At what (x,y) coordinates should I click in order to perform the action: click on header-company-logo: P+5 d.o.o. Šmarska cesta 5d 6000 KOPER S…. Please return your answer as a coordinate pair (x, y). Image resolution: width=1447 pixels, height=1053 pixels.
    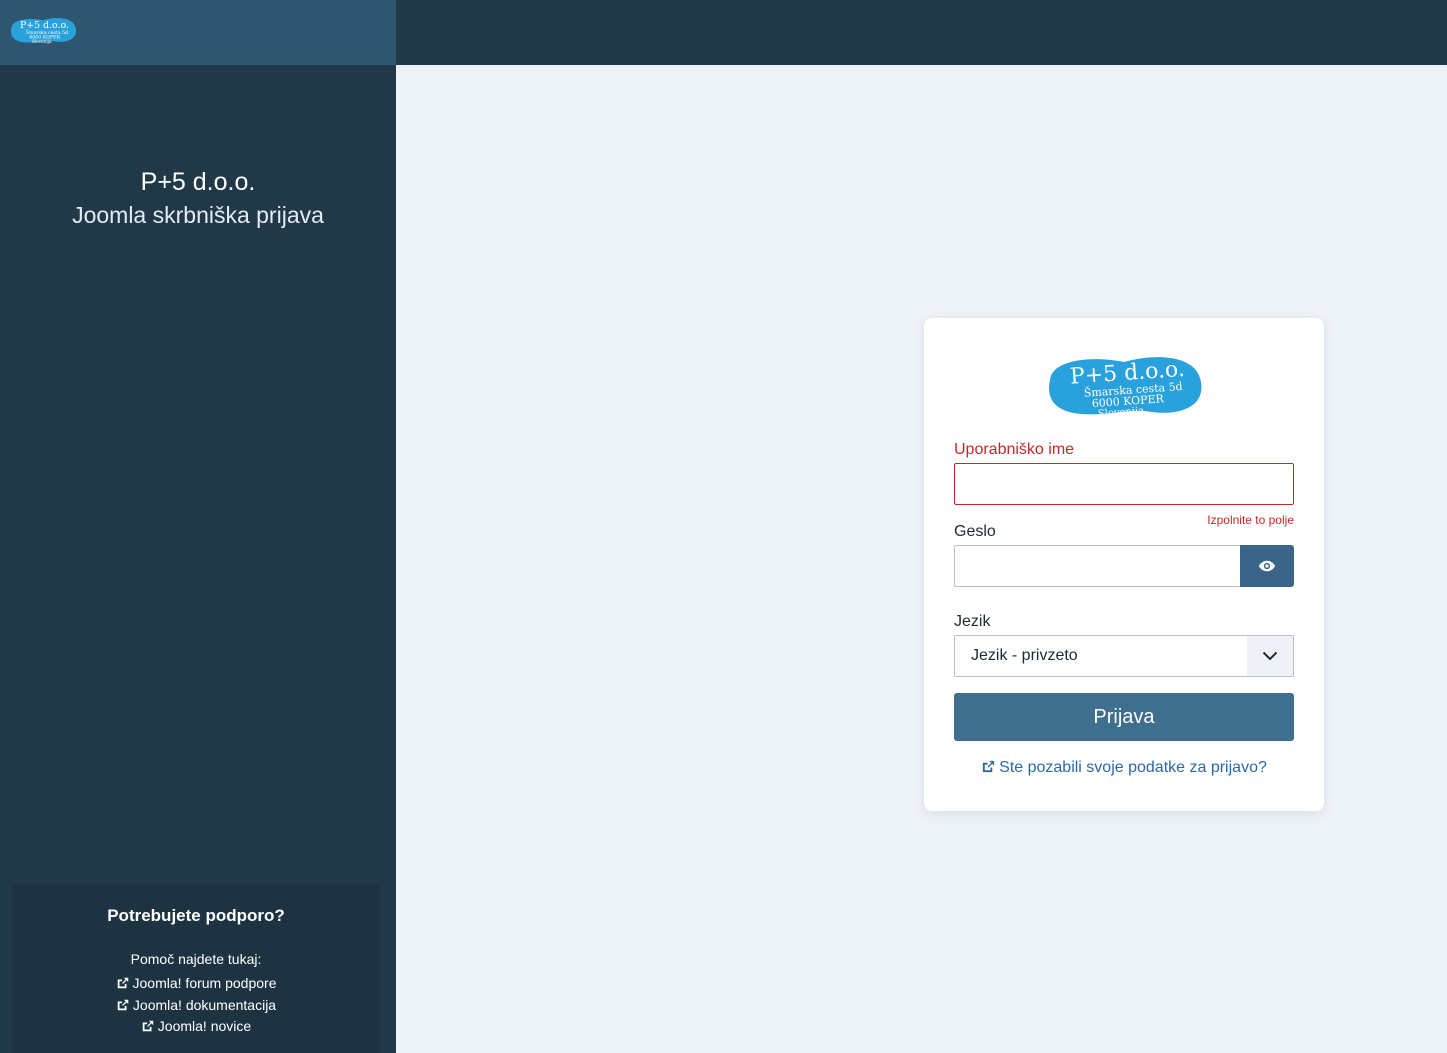
    Looking at the image, I should click on (43, 30).